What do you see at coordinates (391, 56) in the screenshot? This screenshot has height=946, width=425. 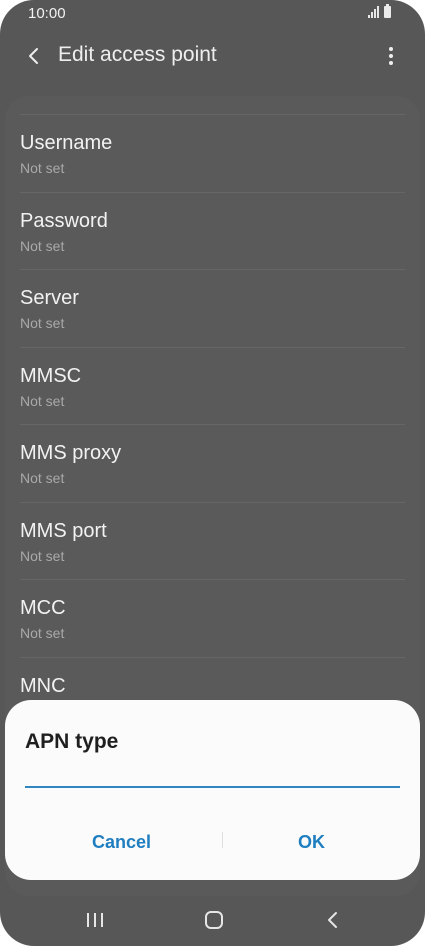 I see `more-vertical-icon` at bounding box center [391, 56].